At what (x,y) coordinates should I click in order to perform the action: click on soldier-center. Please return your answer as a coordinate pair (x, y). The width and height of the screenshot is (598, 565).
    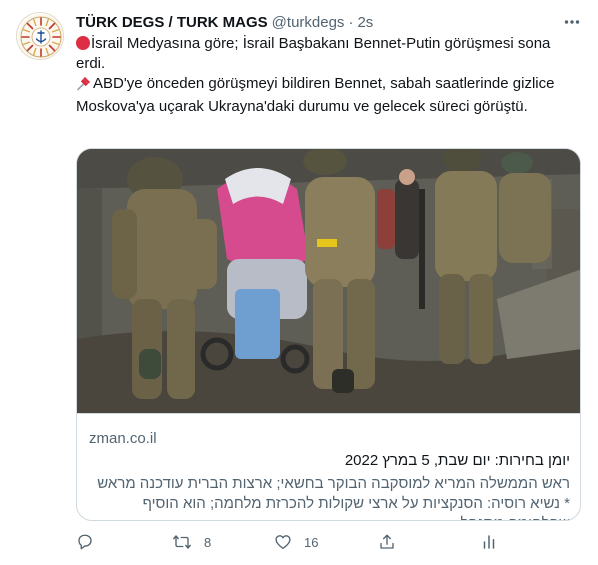
    Looking at the image, I should click on (339, 271).